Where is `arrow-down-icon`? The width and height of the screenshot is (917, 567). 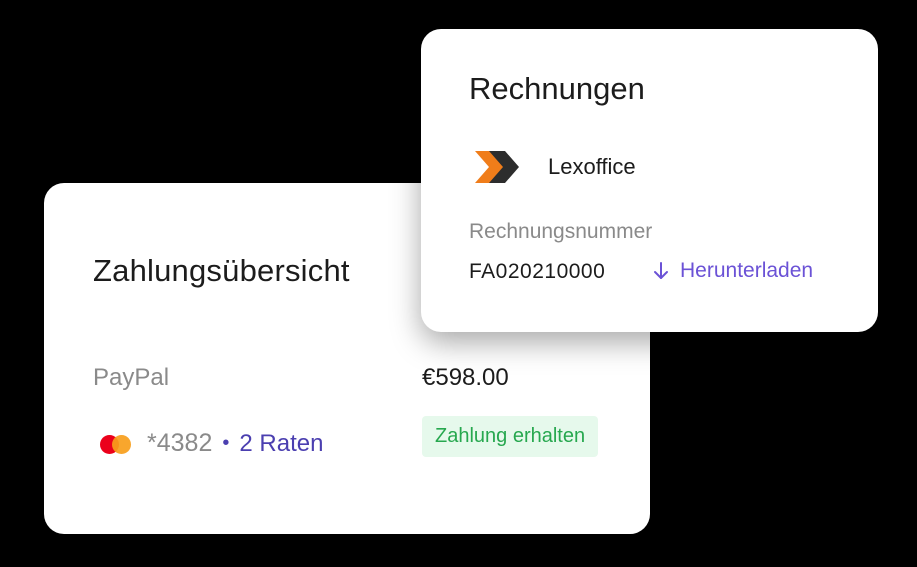 arrow-down-icon is located at coordinates (661, 270).